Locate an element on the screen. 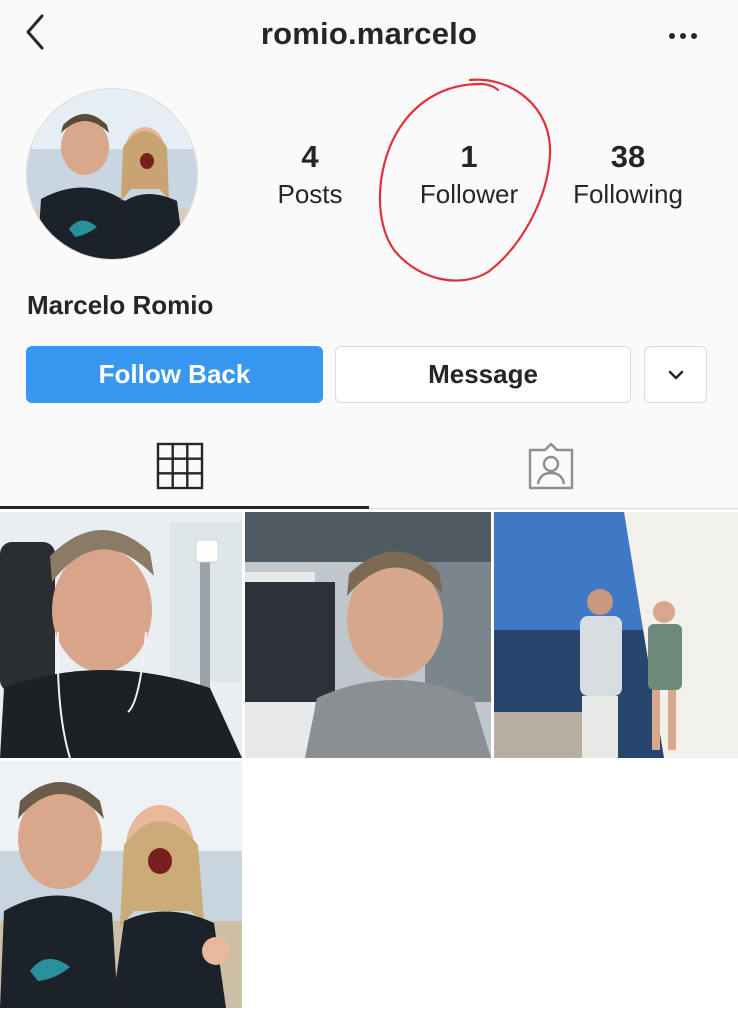  stat-followers: 1 Follower is located at coordinates (469, 175).